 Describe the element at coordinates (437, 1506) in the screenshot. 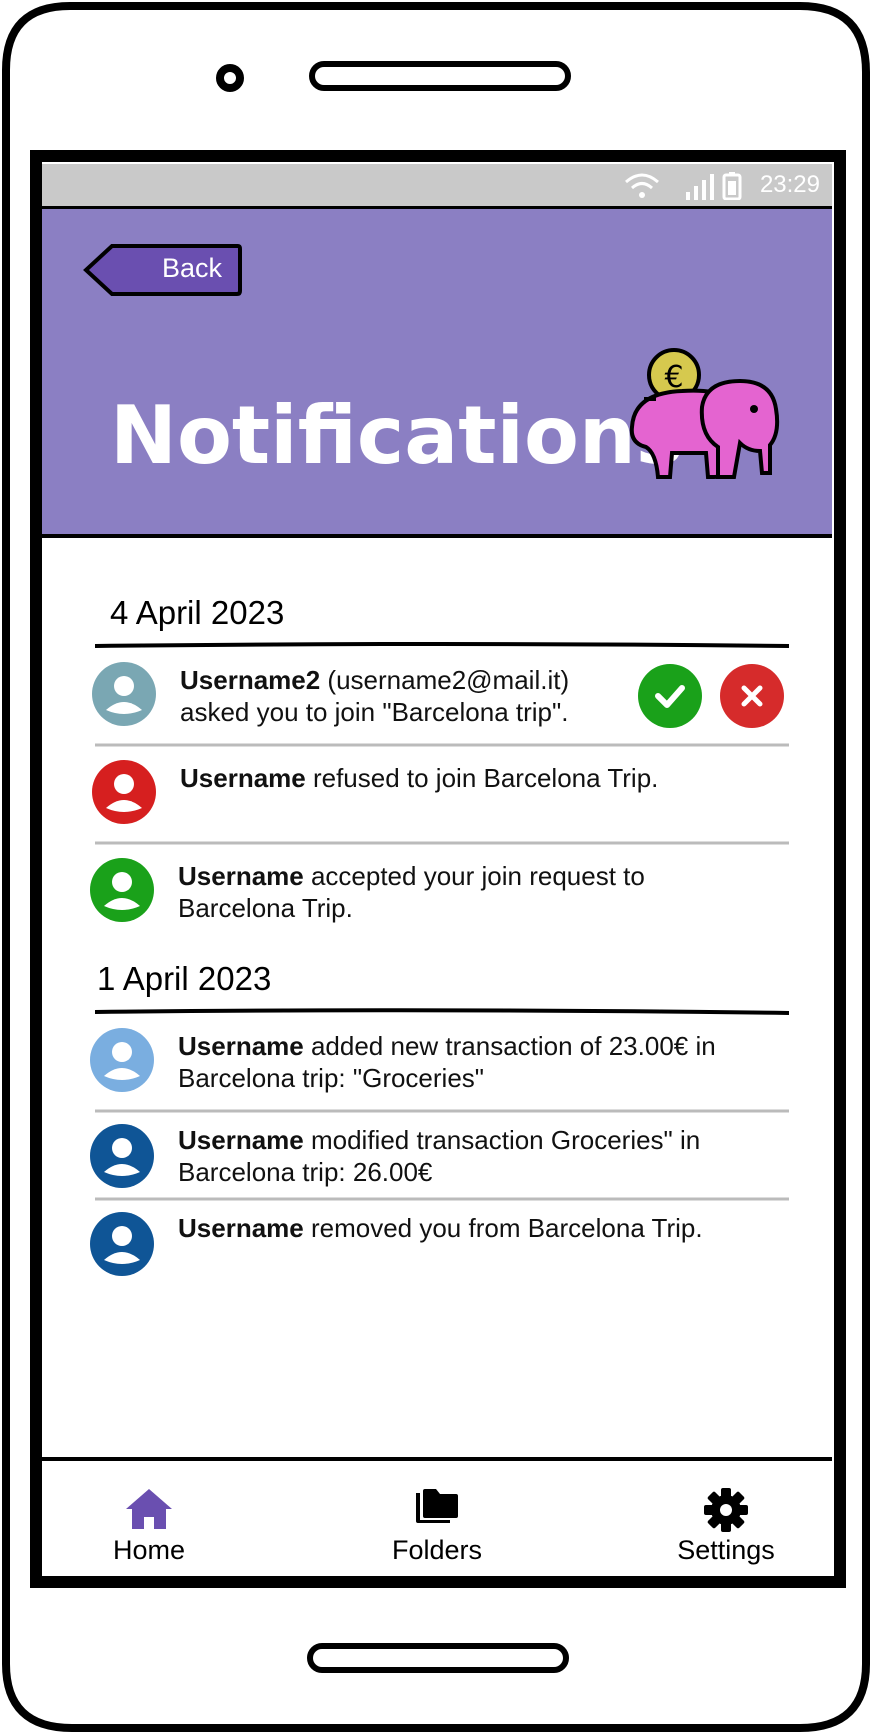

I see `folder-icon` at that location.